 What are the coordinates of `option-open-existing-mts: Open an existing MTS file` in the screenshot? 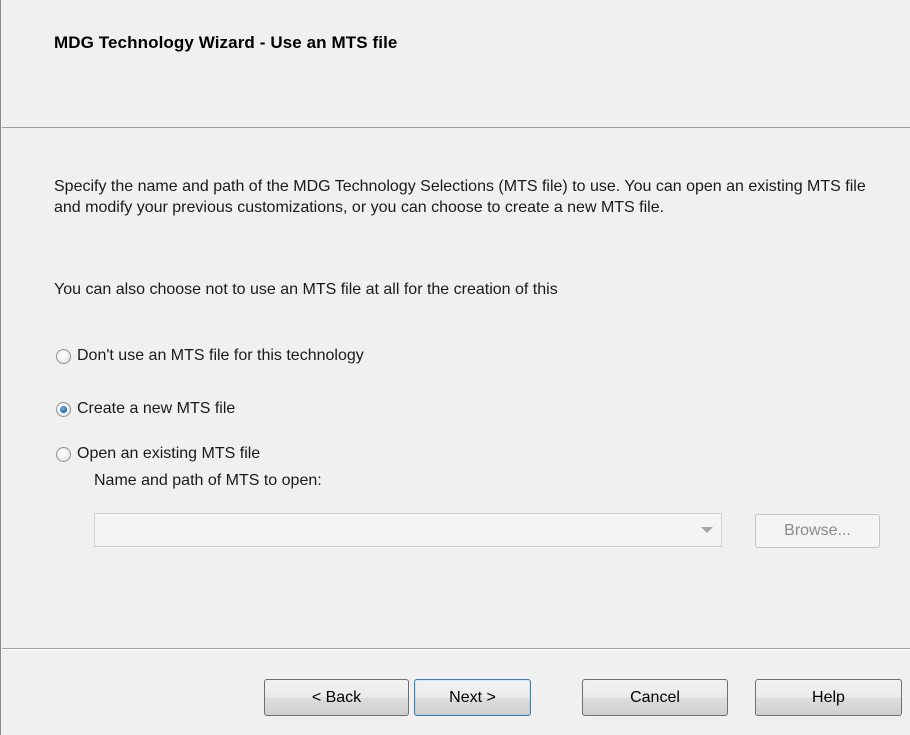 It's located at (158, 454).